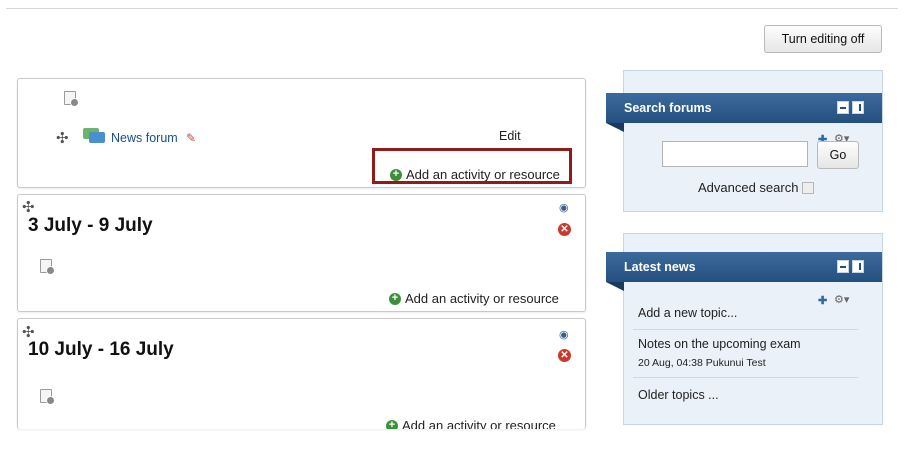 The width and height of the screenshot is (904, 459). Describe the element at coordinates (191, 138) in the screenshot. I see `pencil-icon: ✎` at that location.